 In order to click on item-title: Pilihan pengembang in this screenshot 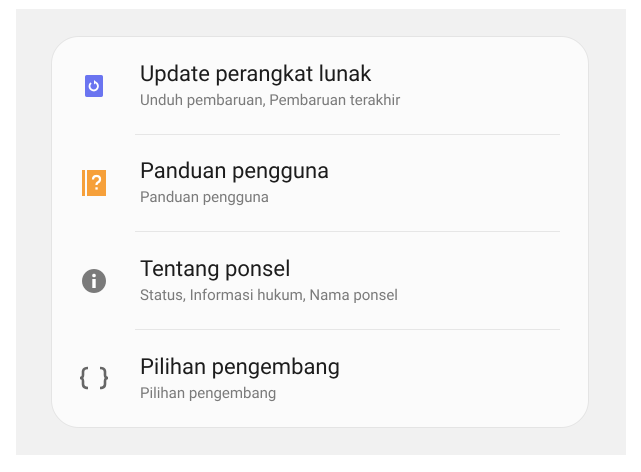, I will do `click(240, 367)`.